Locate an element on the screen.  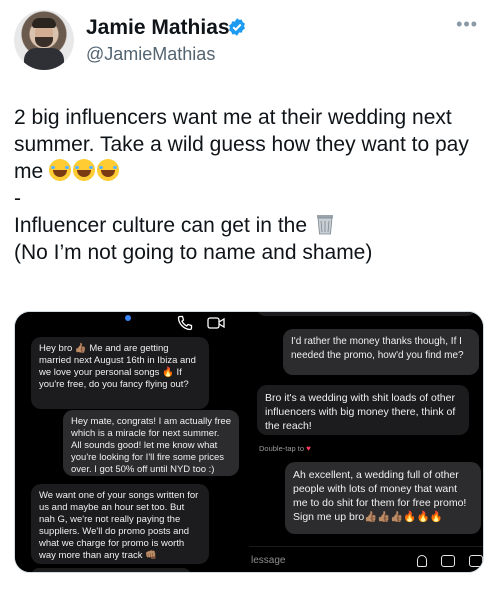
author-avatar is located at coordinates (44, 40).